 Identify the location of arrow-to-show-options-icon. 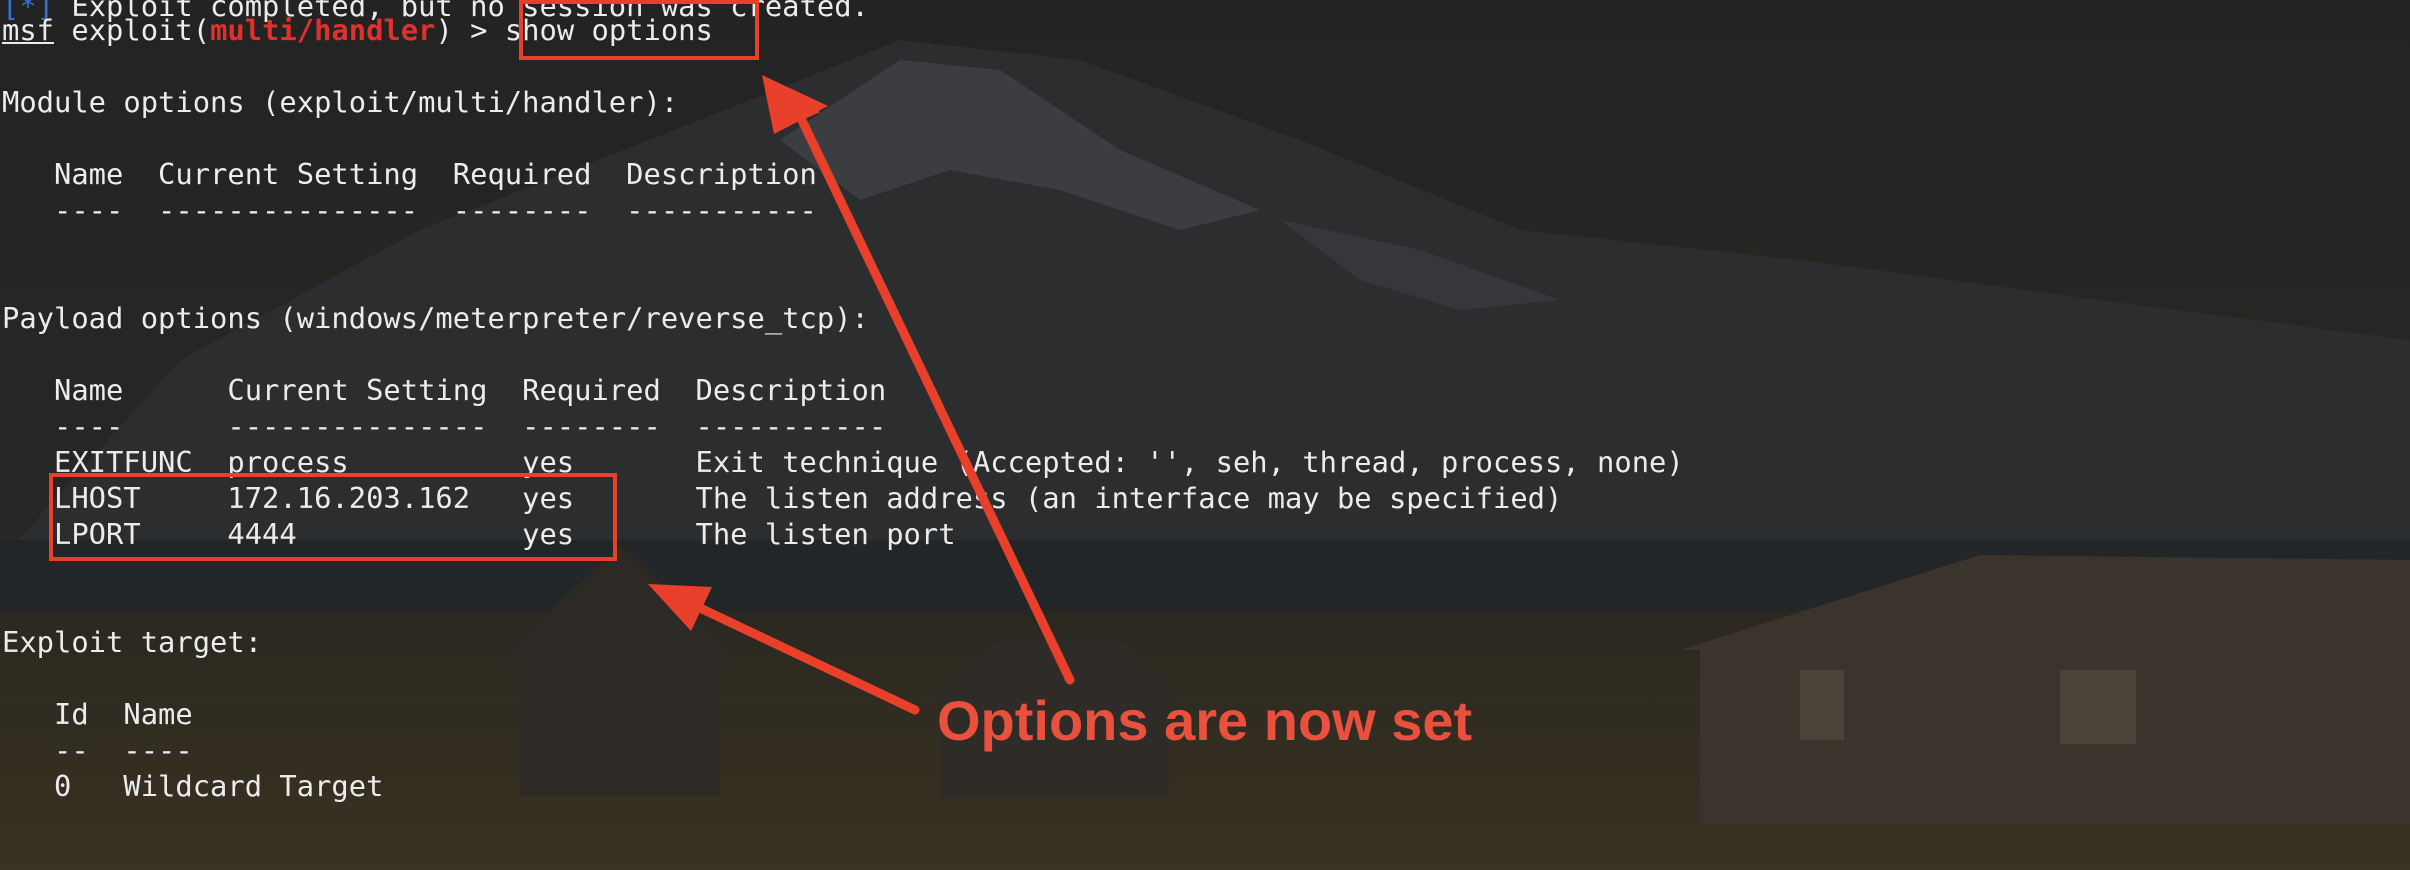
(918, 380).